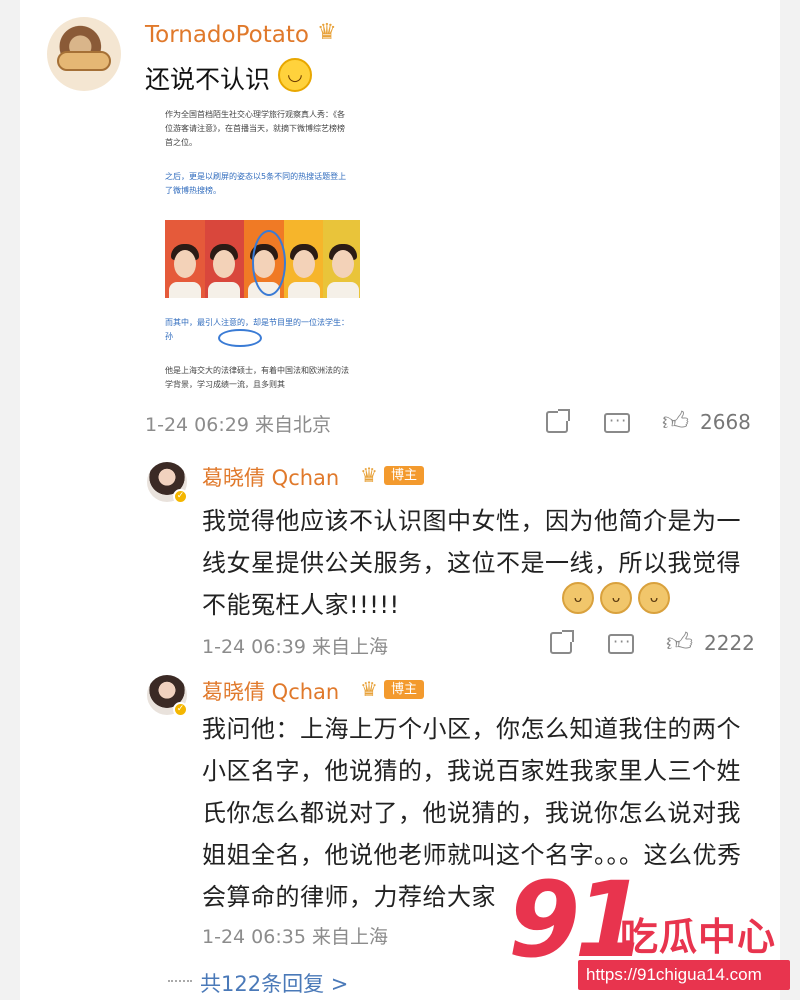  I want to click on avatar, so click(84, 54).